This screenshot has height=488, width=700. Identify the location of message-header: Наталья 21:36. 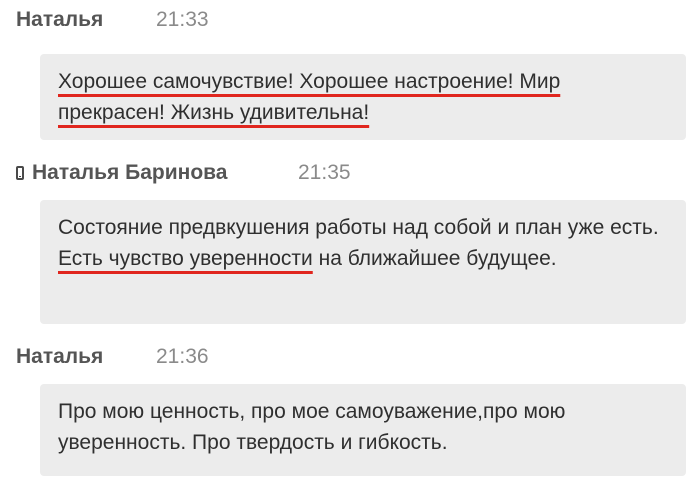
(166, 357).